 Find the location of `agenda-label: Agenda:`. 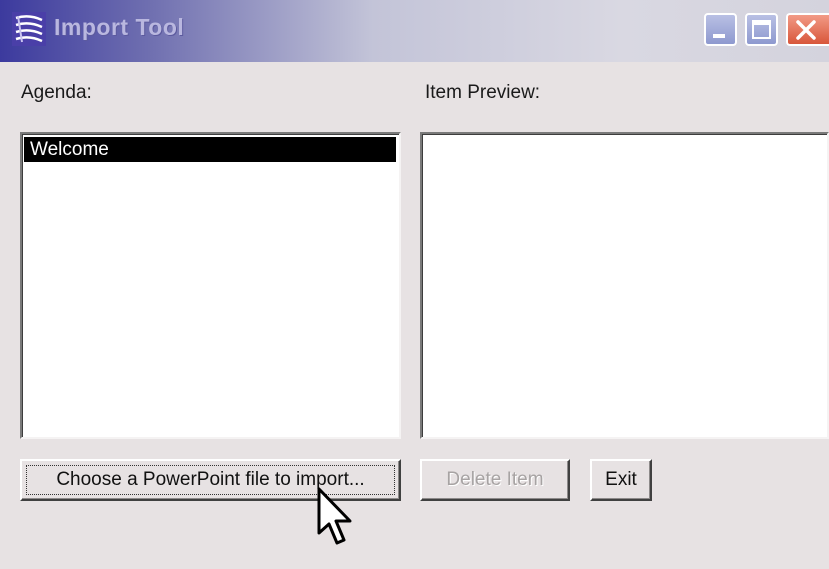

agenda-label: Agenda: is located at coordinates (56, 92).